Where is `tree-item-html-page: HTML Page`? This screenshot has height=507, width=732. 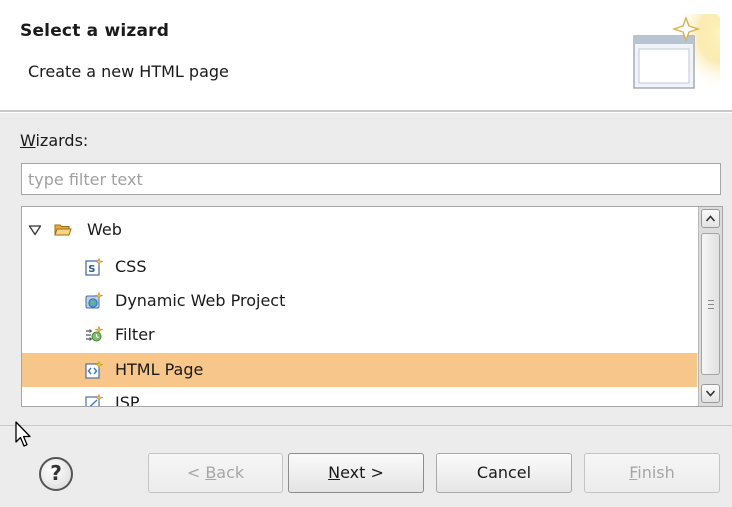 tree-item-html-page: HTML Page is located at coordinates (359, 370).